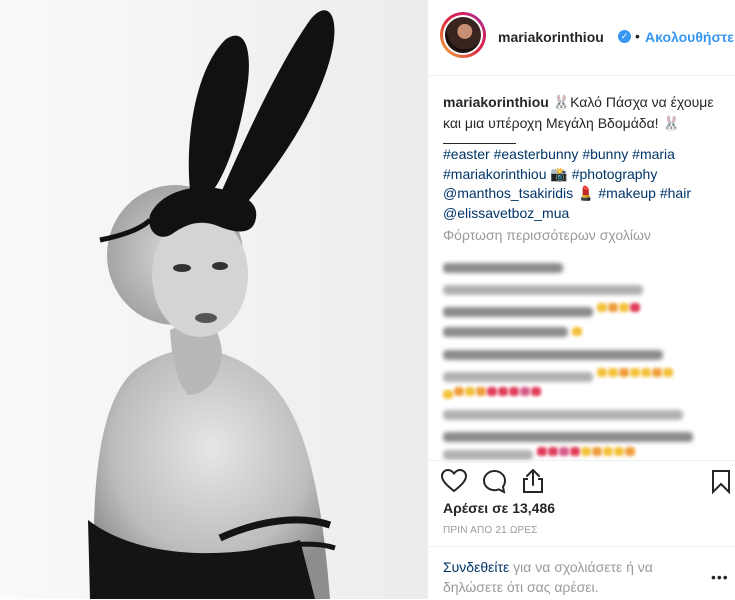  What do you see at coordinates (466, 154) in the screenshot?
I see `hashtag-easter: #easter` at bounding box center [466, 154].